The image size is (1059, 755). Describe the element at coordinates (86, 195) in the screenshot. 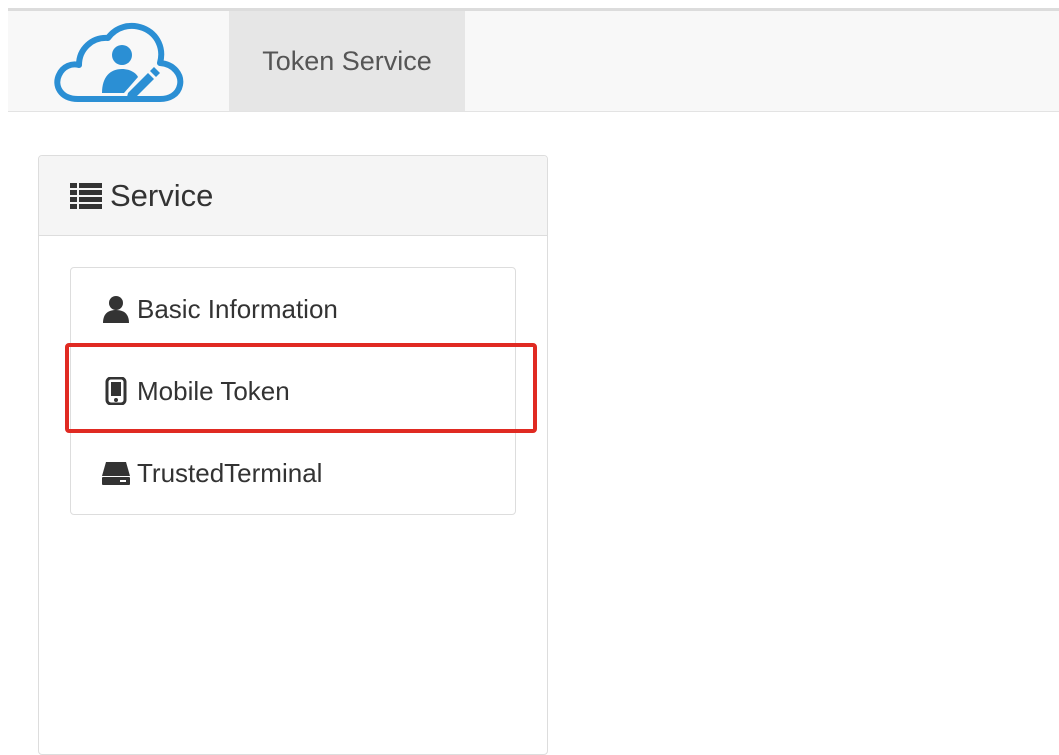

I see `list-icon` at that location.